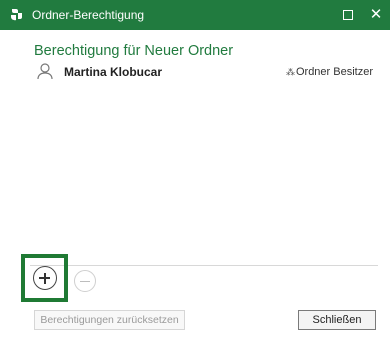 The image size is (390, 341). What do you see at coordinates (195, 15) in the screenshot?
I see `title-bar: Ordner-Berechtigung ✕` at bounding box center [195, 15].